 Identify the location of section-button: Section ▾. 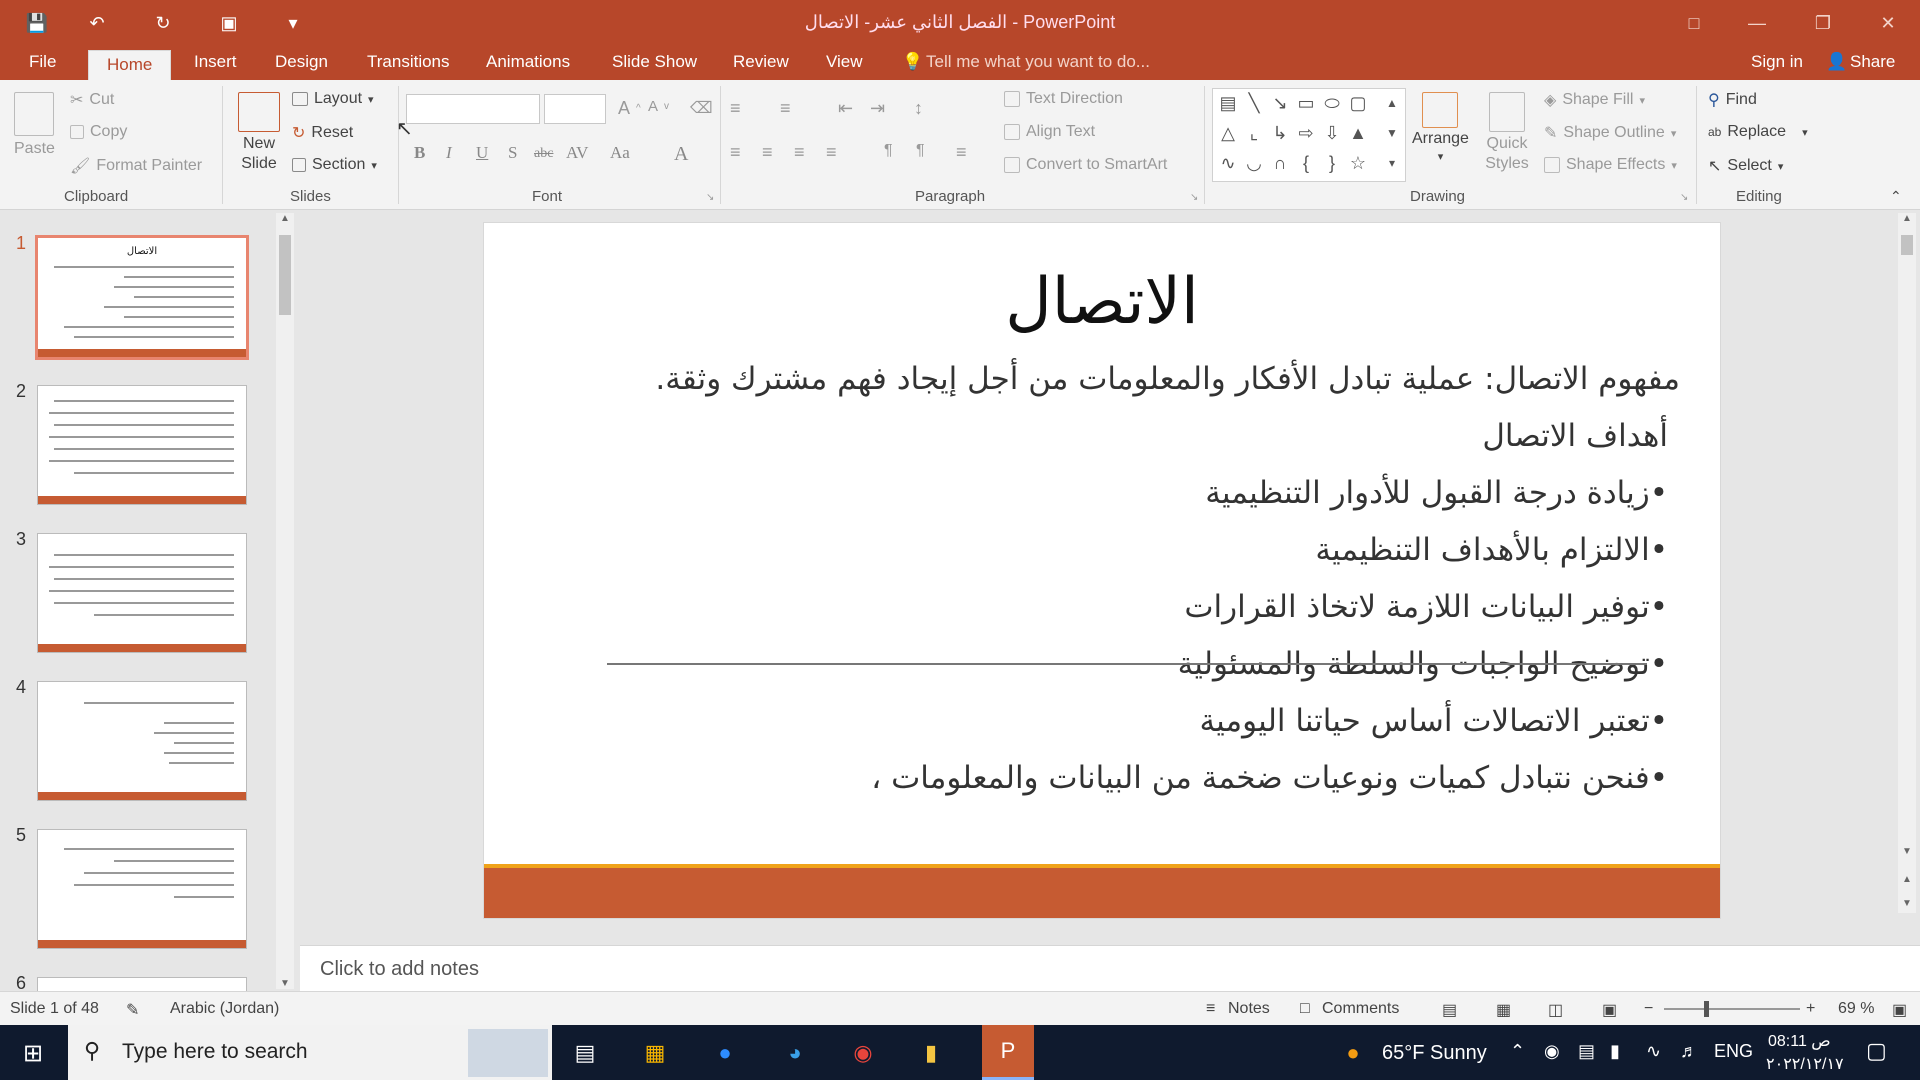
(334, 165).